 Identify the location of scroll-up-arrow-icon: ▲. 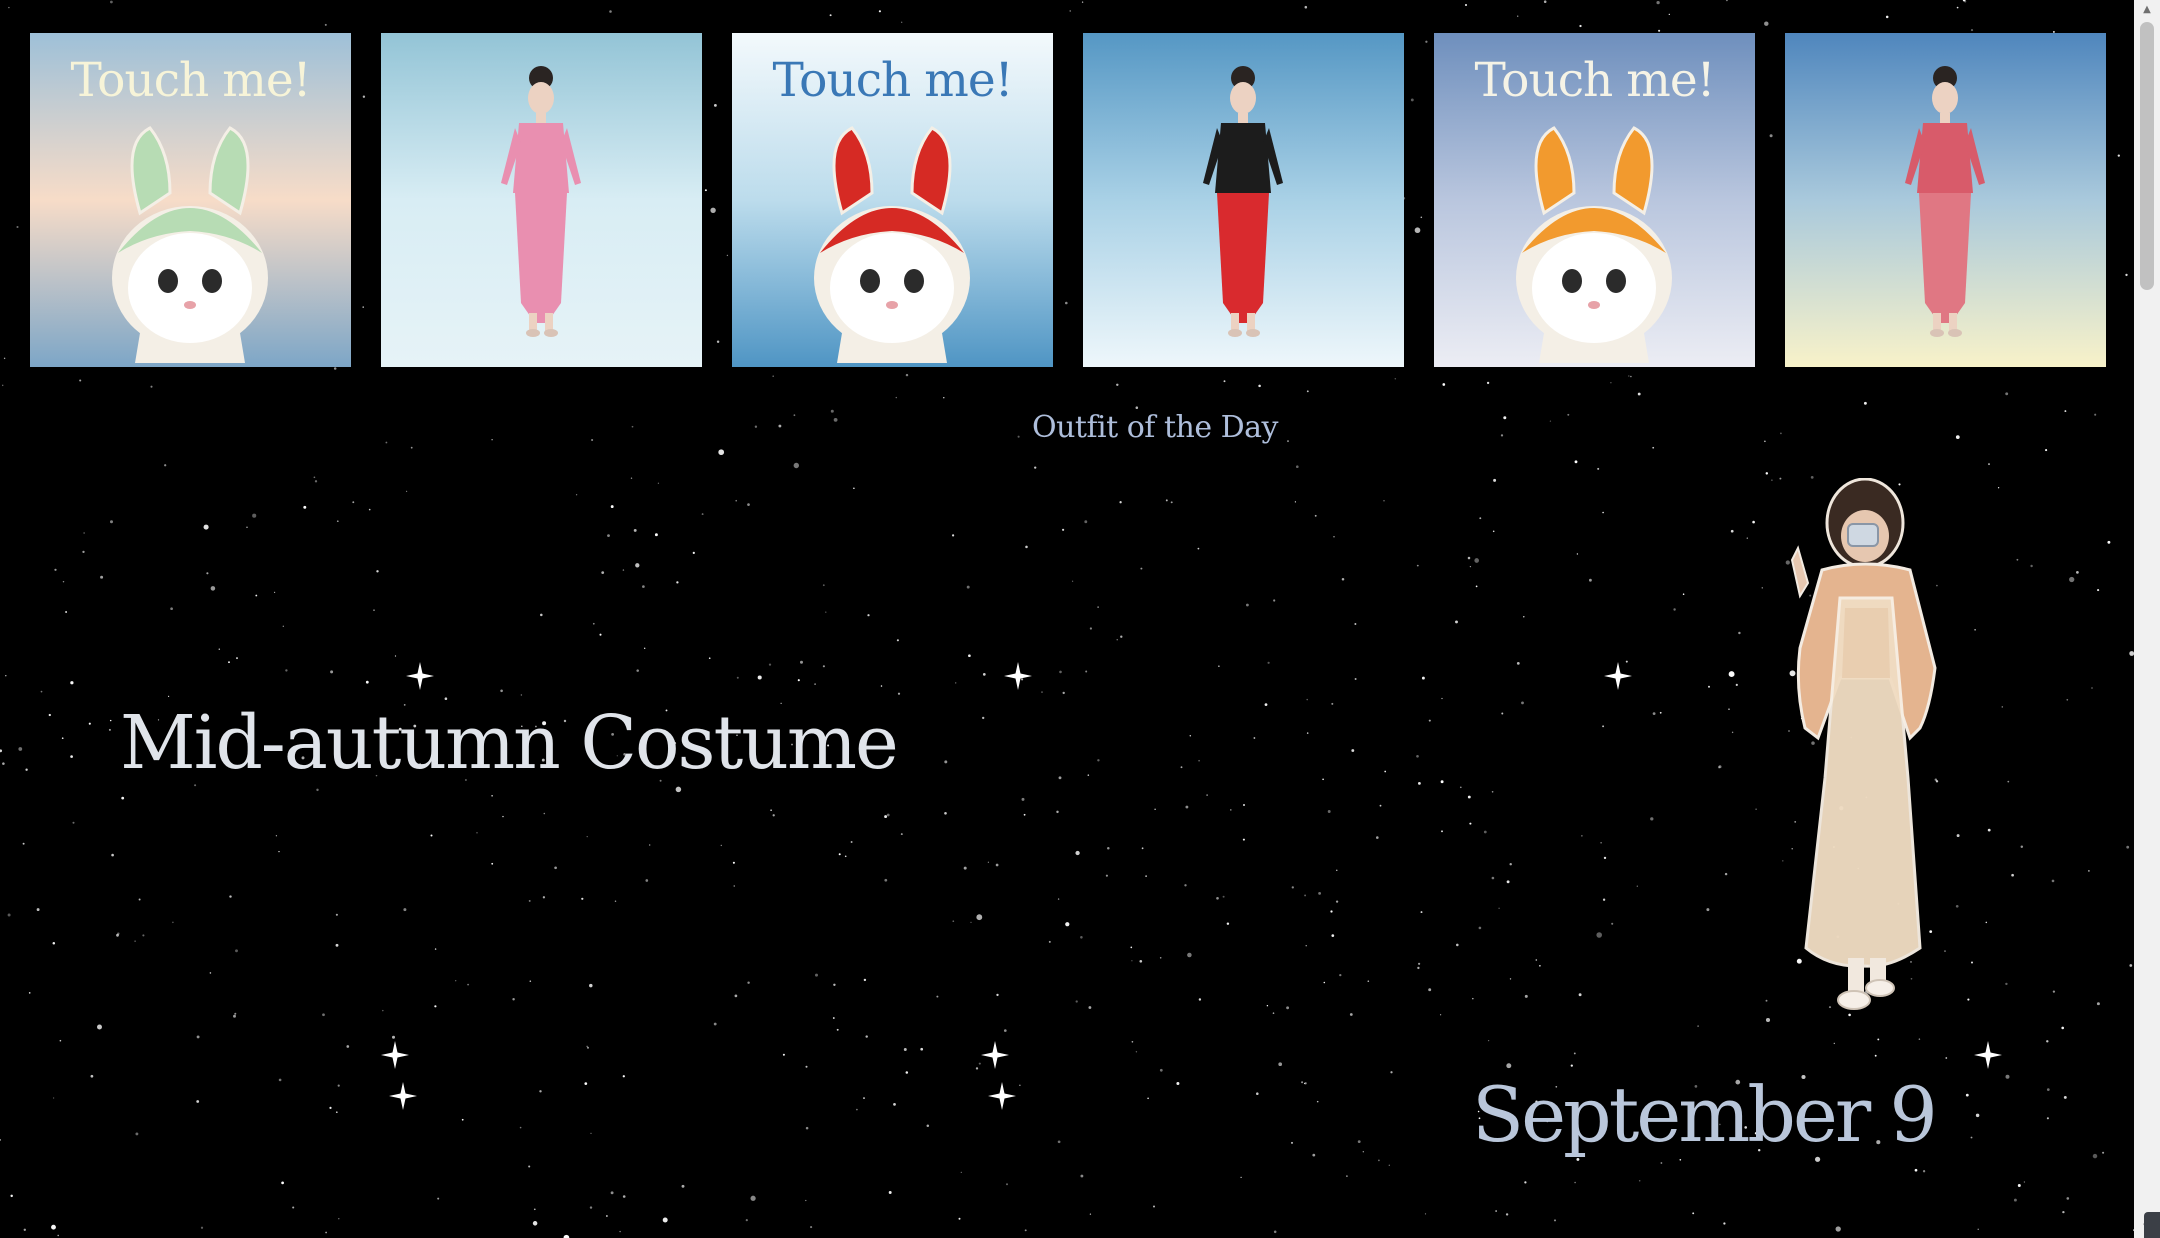
(2147, 10).